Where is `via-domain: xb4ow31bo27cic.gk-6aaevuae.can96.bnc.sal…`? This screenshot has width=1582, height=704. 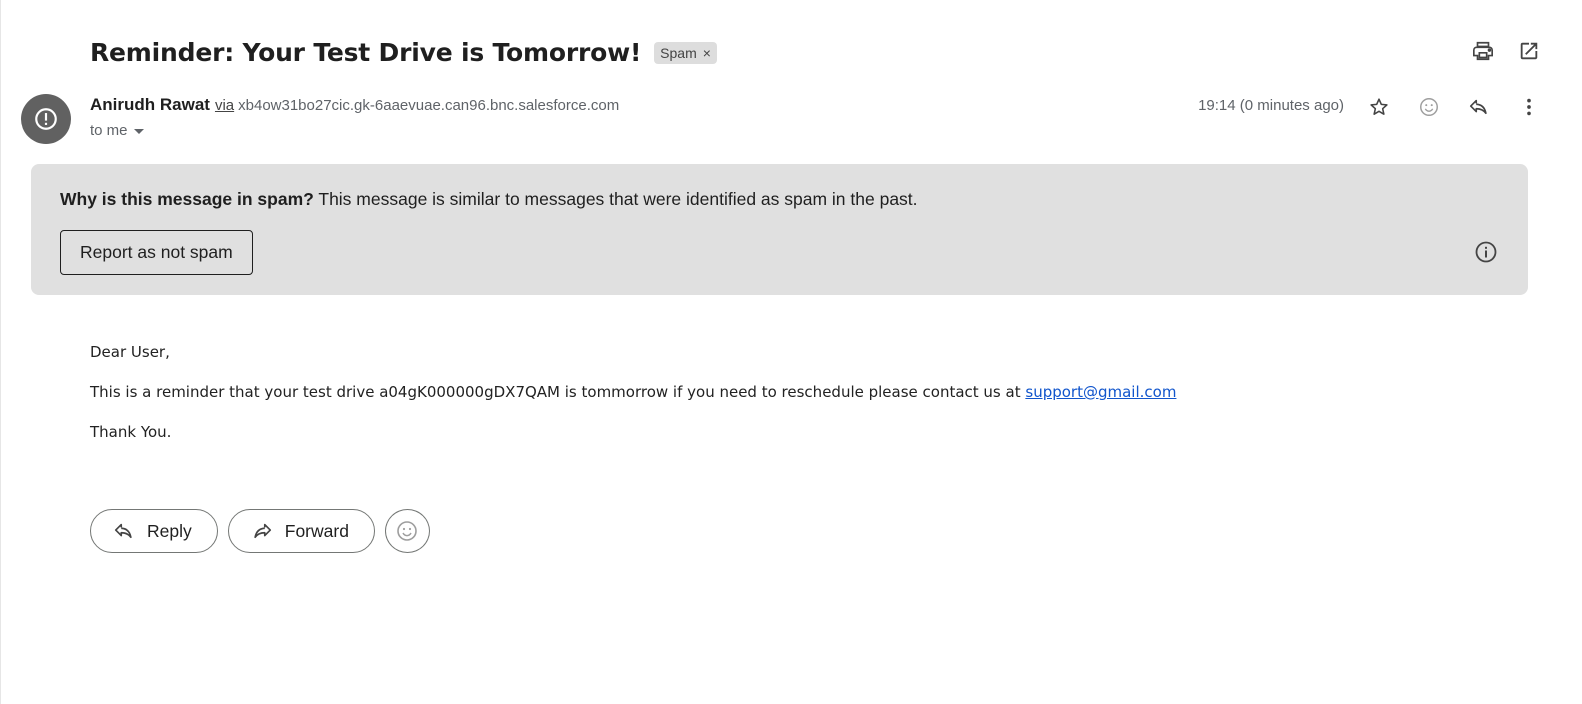 via-domain: xb4ow31bo27cic.gk-6aaevuae.can96.bnc.sal… is located at coordinates (429, 105).